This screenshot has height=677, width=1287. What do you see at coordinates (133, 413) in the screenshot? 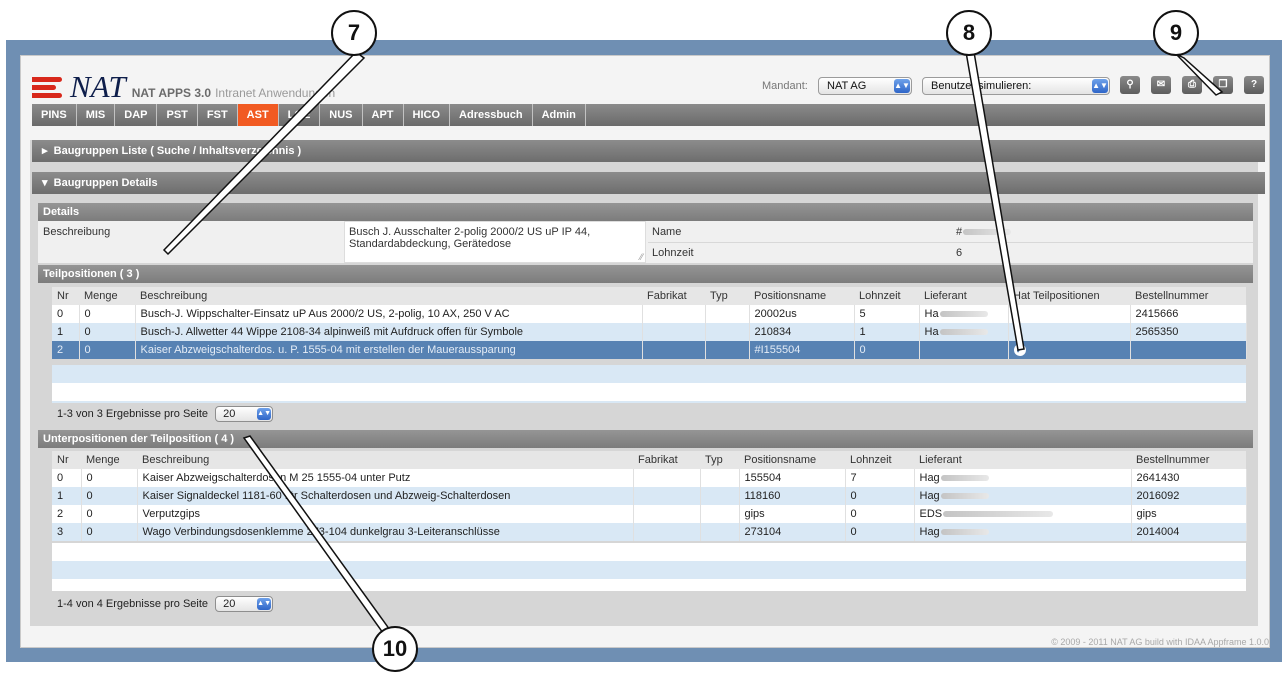
I see `pager-text: 1-3 von 3 Ergebnisse pro Seite` at bounding box center [133, 413].